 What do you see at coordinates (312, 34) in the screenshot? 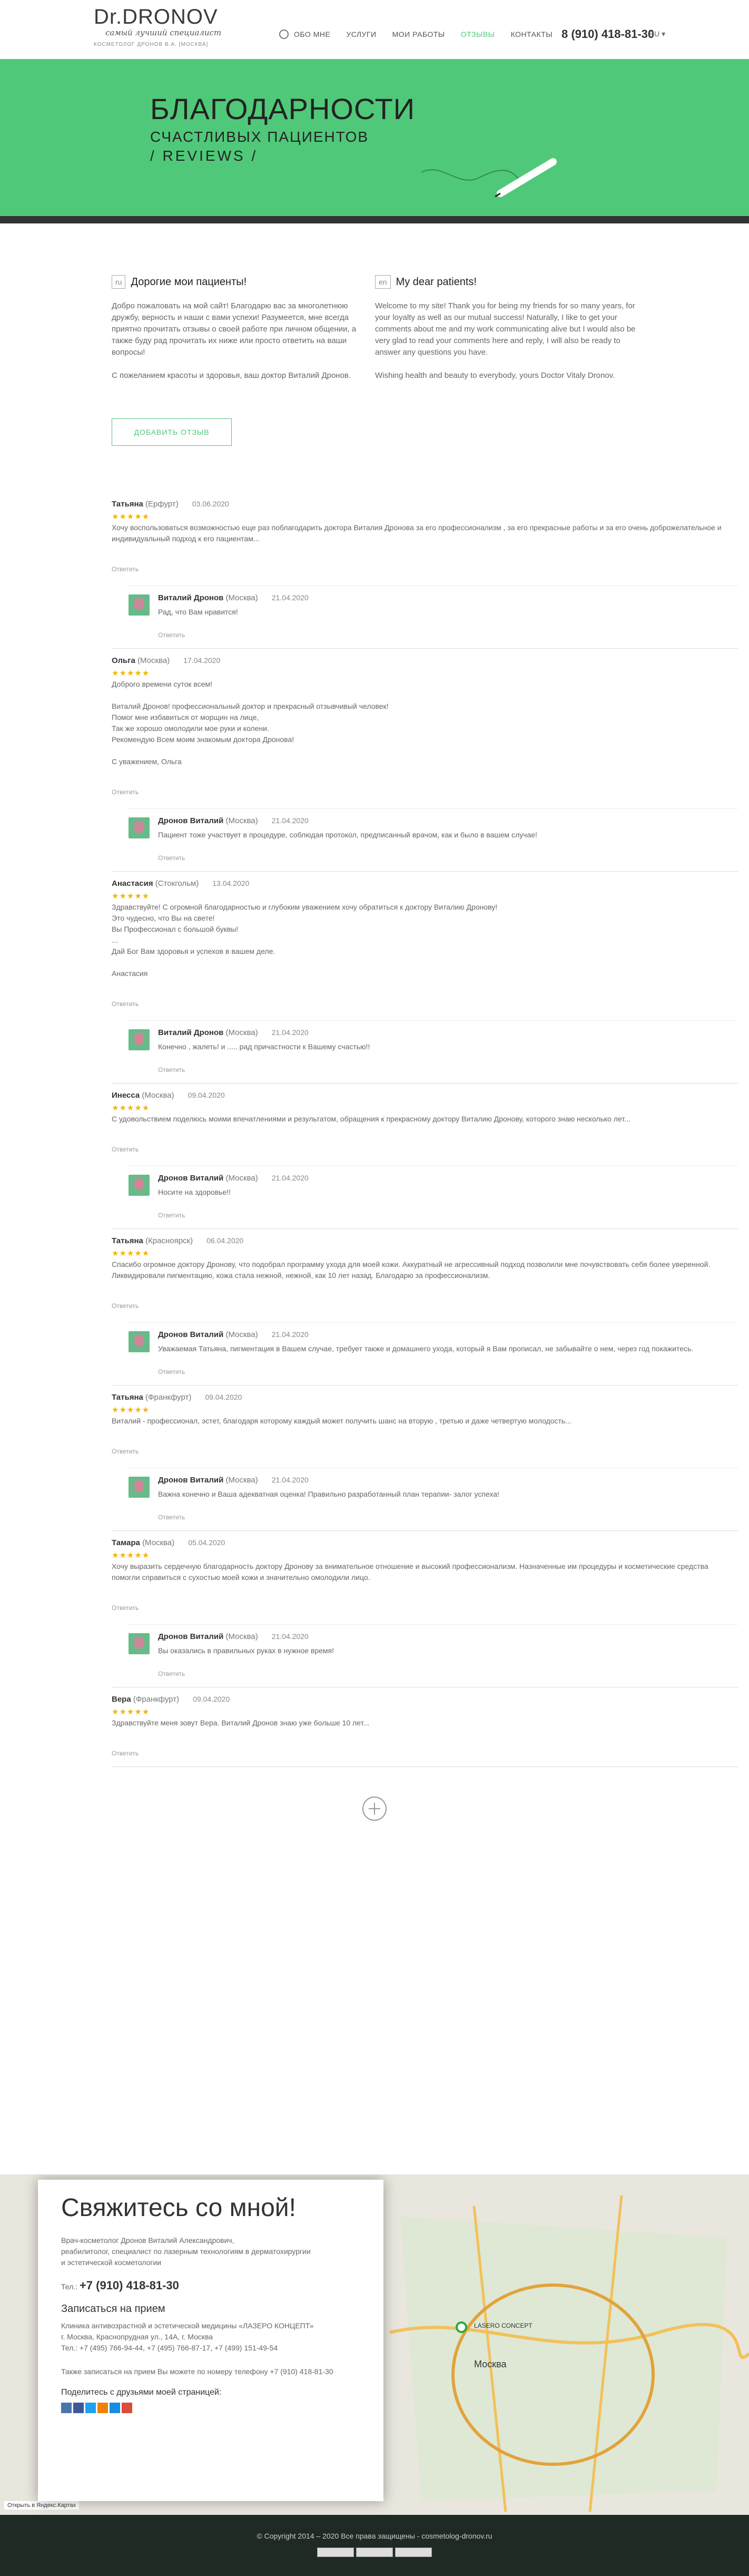
I see `nav-about: ОБО МНЕ` at bounding box center [312, 34].